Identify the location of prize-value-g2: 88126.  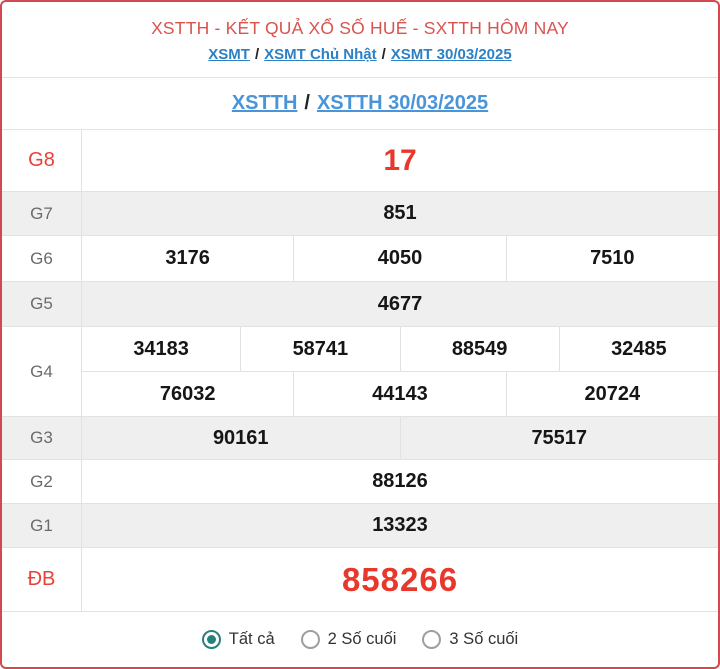
(400, 481).